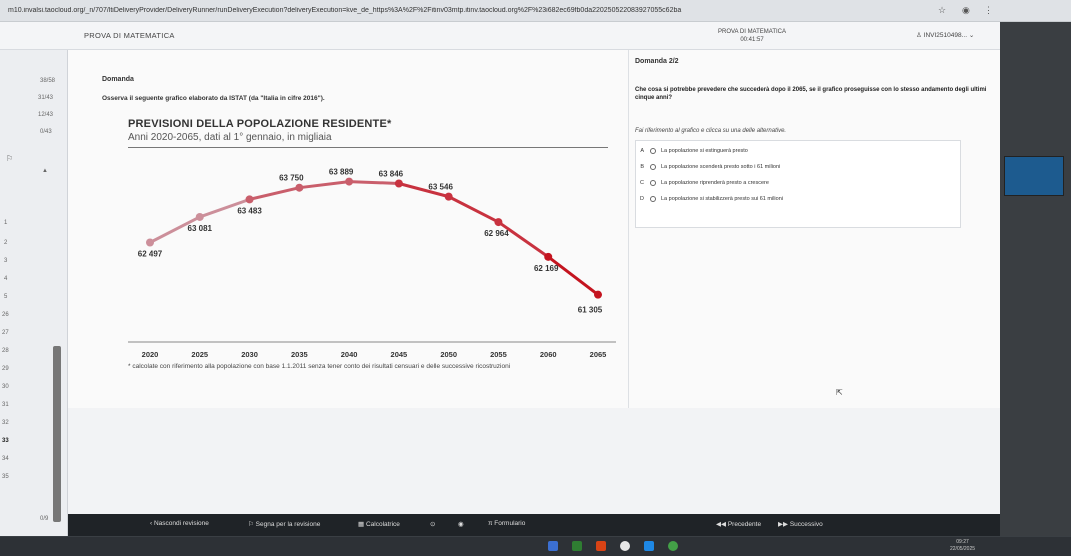  I want to click on profile-icon: ◉, so click(966, 10).